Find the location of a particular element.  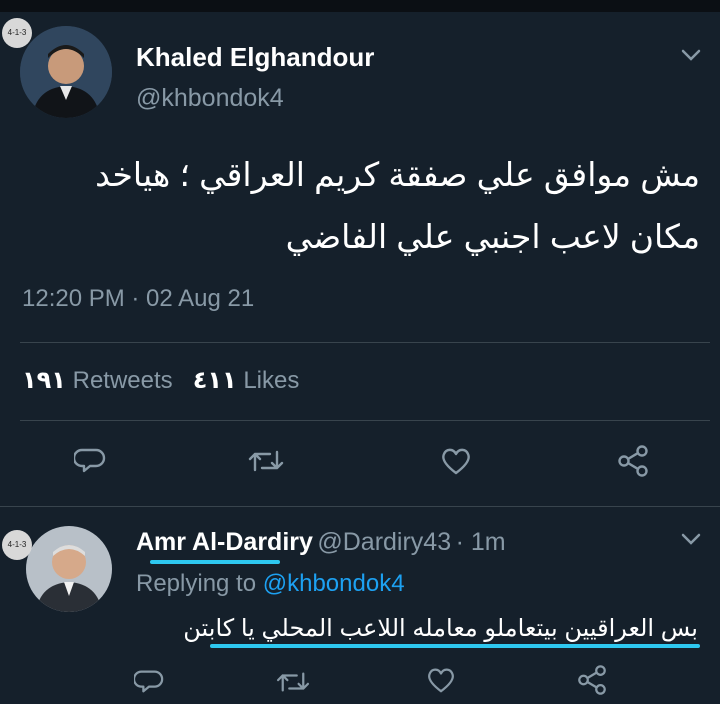

tweet-text-line-1: مش موافق علي صفقة كريم العراقي ؛ هياخد is located at coordinates (397, 174).